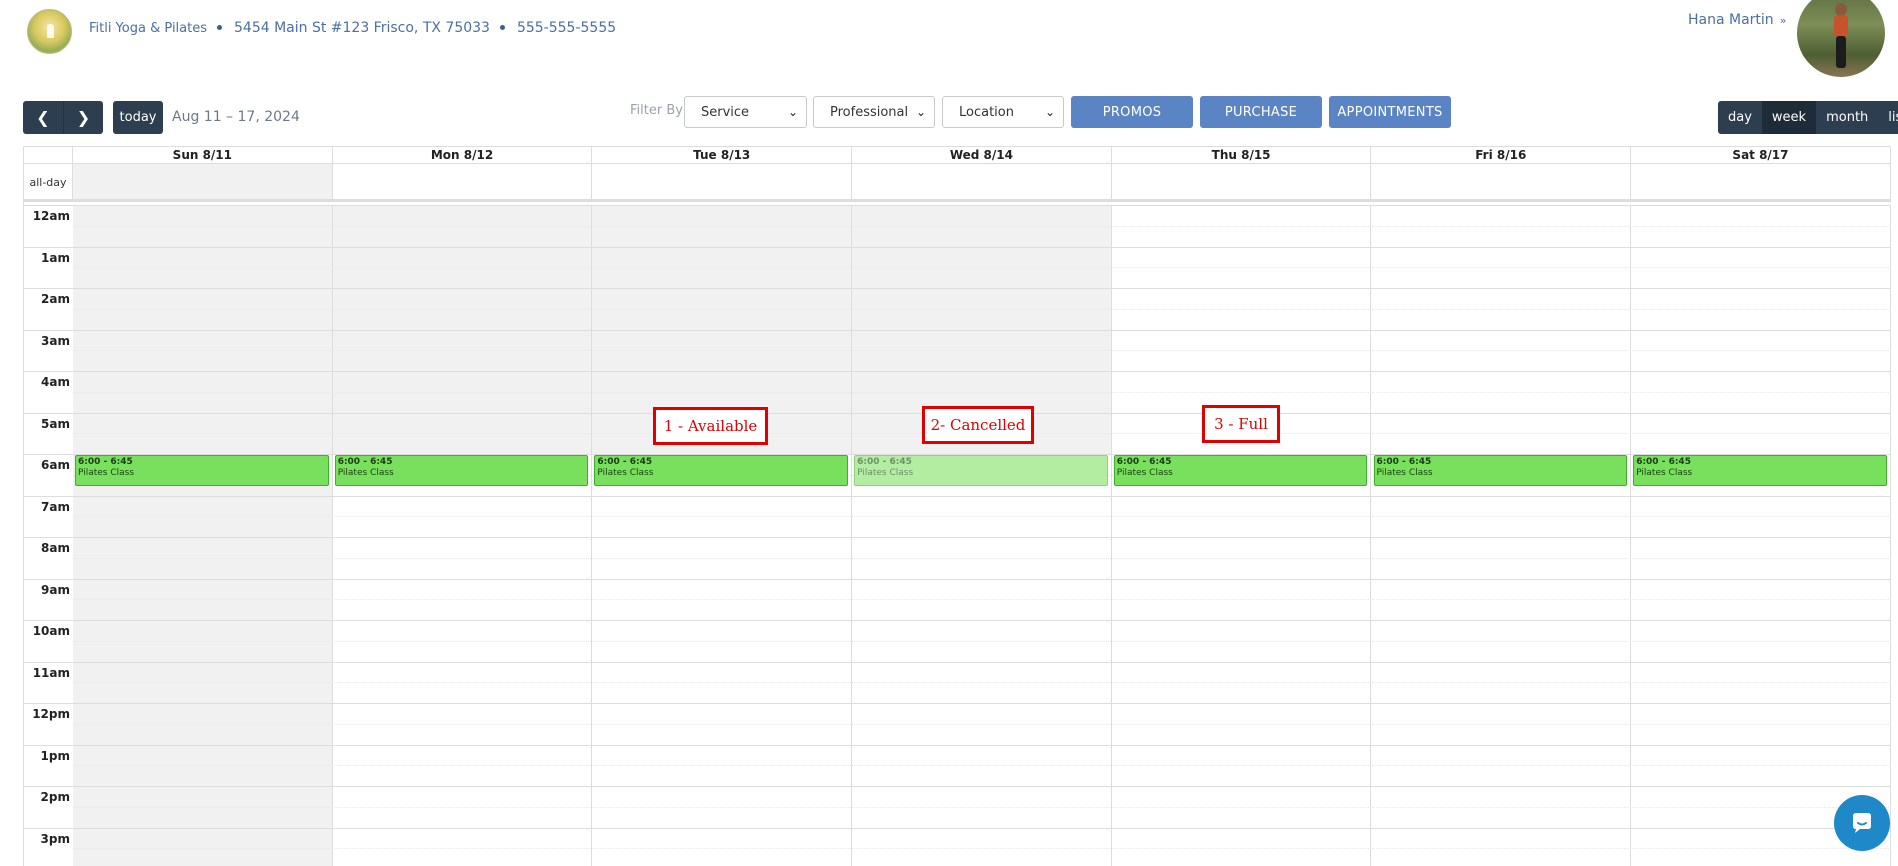 The height and width of the screenshot is (866, 1898). What do you see at coordinates (236, 117) in the screenshot?
I see `date-range: Aug 11 – 17, 2024` at bounding box center [236, 117].